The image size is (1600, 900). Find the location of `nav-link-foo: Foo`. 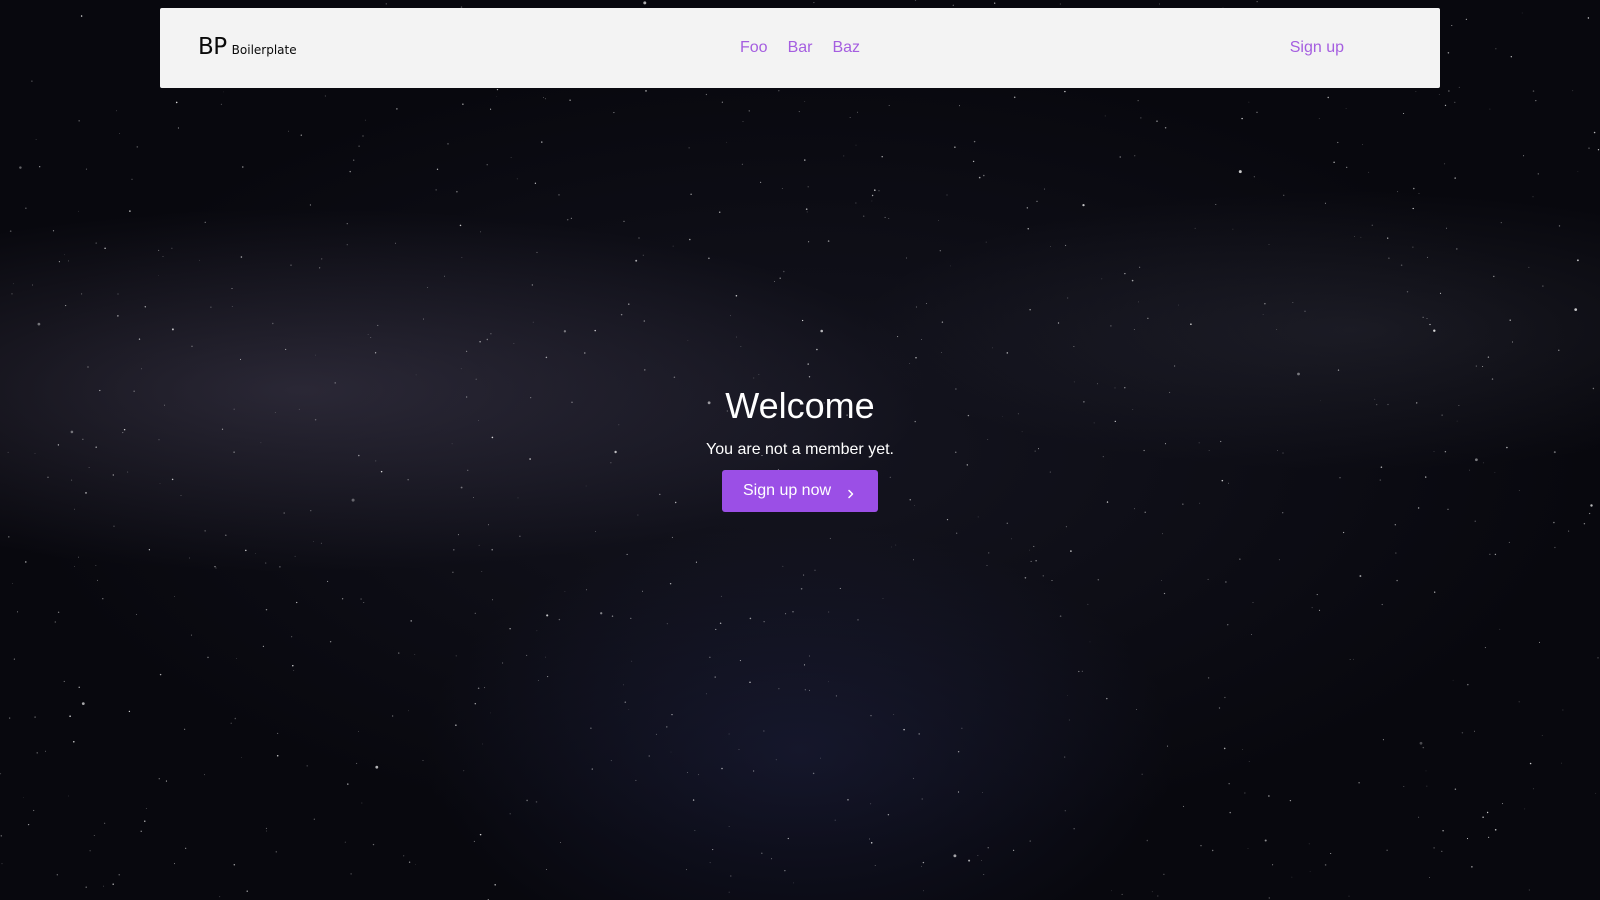

nav-link-foo: Foo is located at coordinates (754, 48).